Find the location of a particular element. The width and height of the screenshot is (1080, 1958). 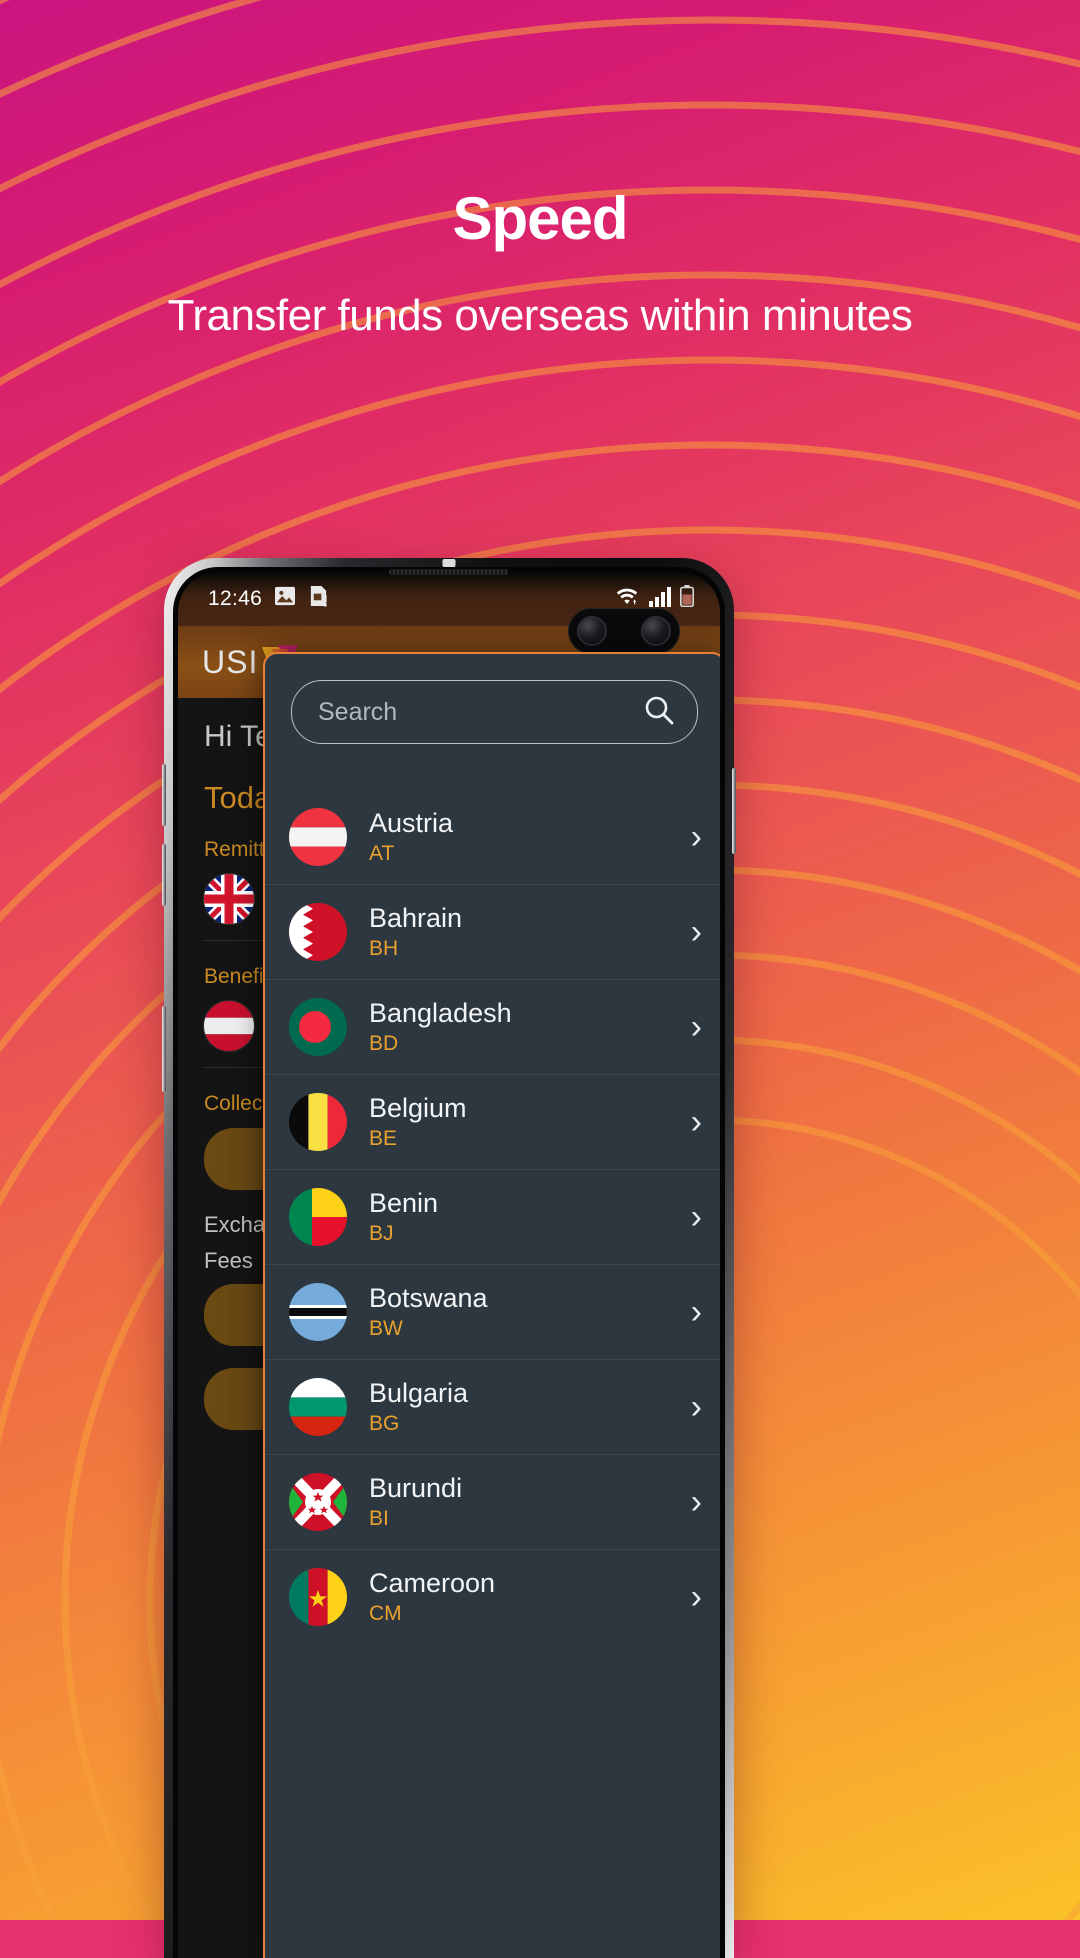

country-text: Bangladesh BD is located at coordinates (440, 1026).